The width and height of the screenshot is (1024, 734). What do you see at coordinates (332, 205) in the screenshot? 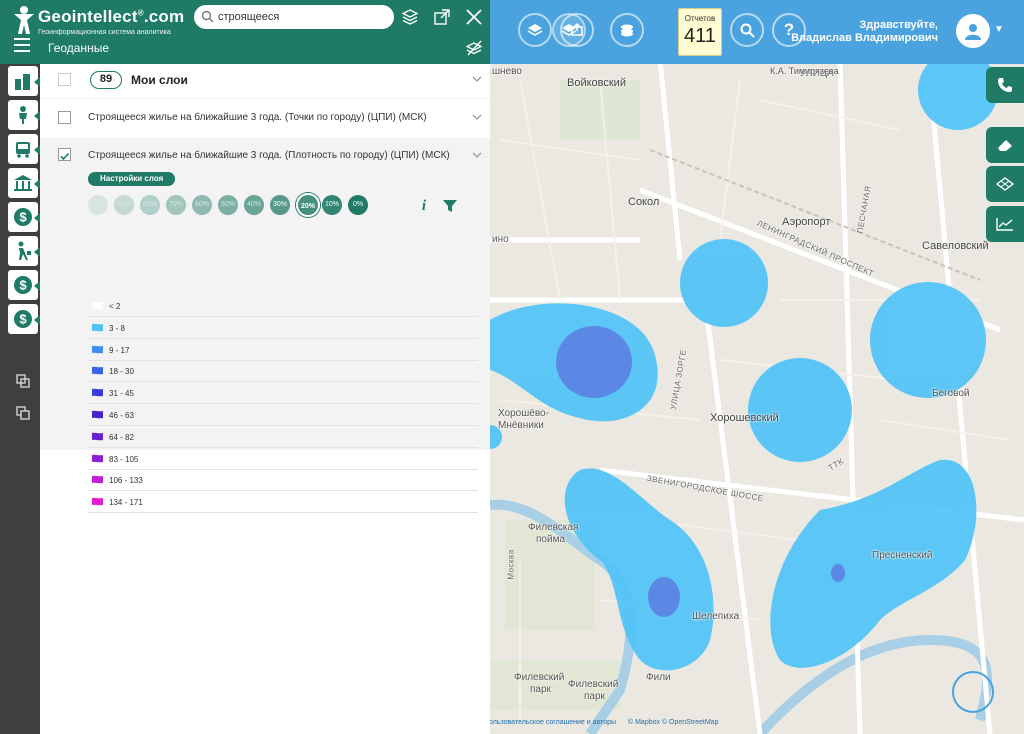
I see `opacity-option: 10%` at bounding box center [332, 205].